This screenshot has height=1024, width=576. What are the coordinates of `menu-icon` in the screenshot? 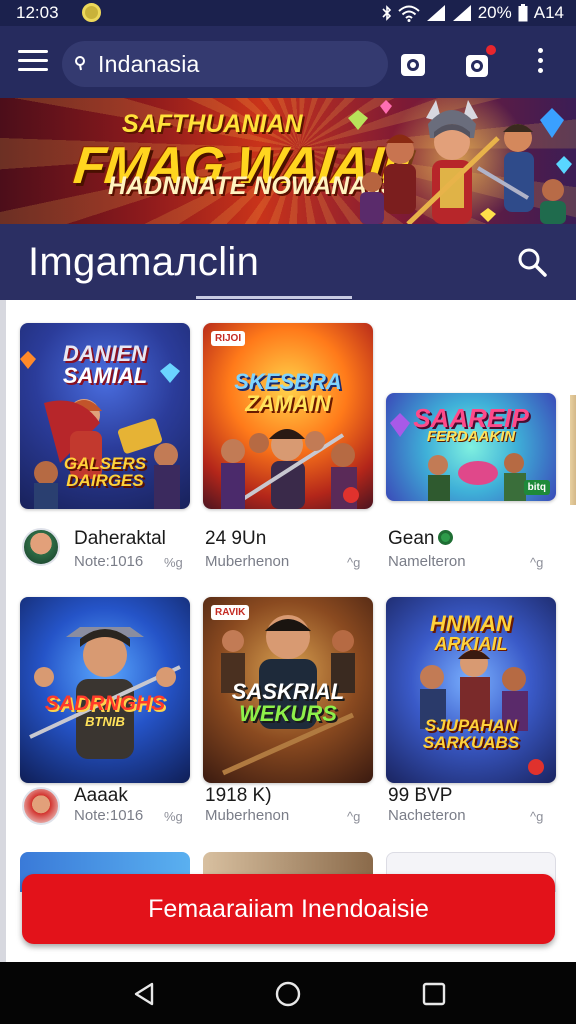 It's located at (33, 63).